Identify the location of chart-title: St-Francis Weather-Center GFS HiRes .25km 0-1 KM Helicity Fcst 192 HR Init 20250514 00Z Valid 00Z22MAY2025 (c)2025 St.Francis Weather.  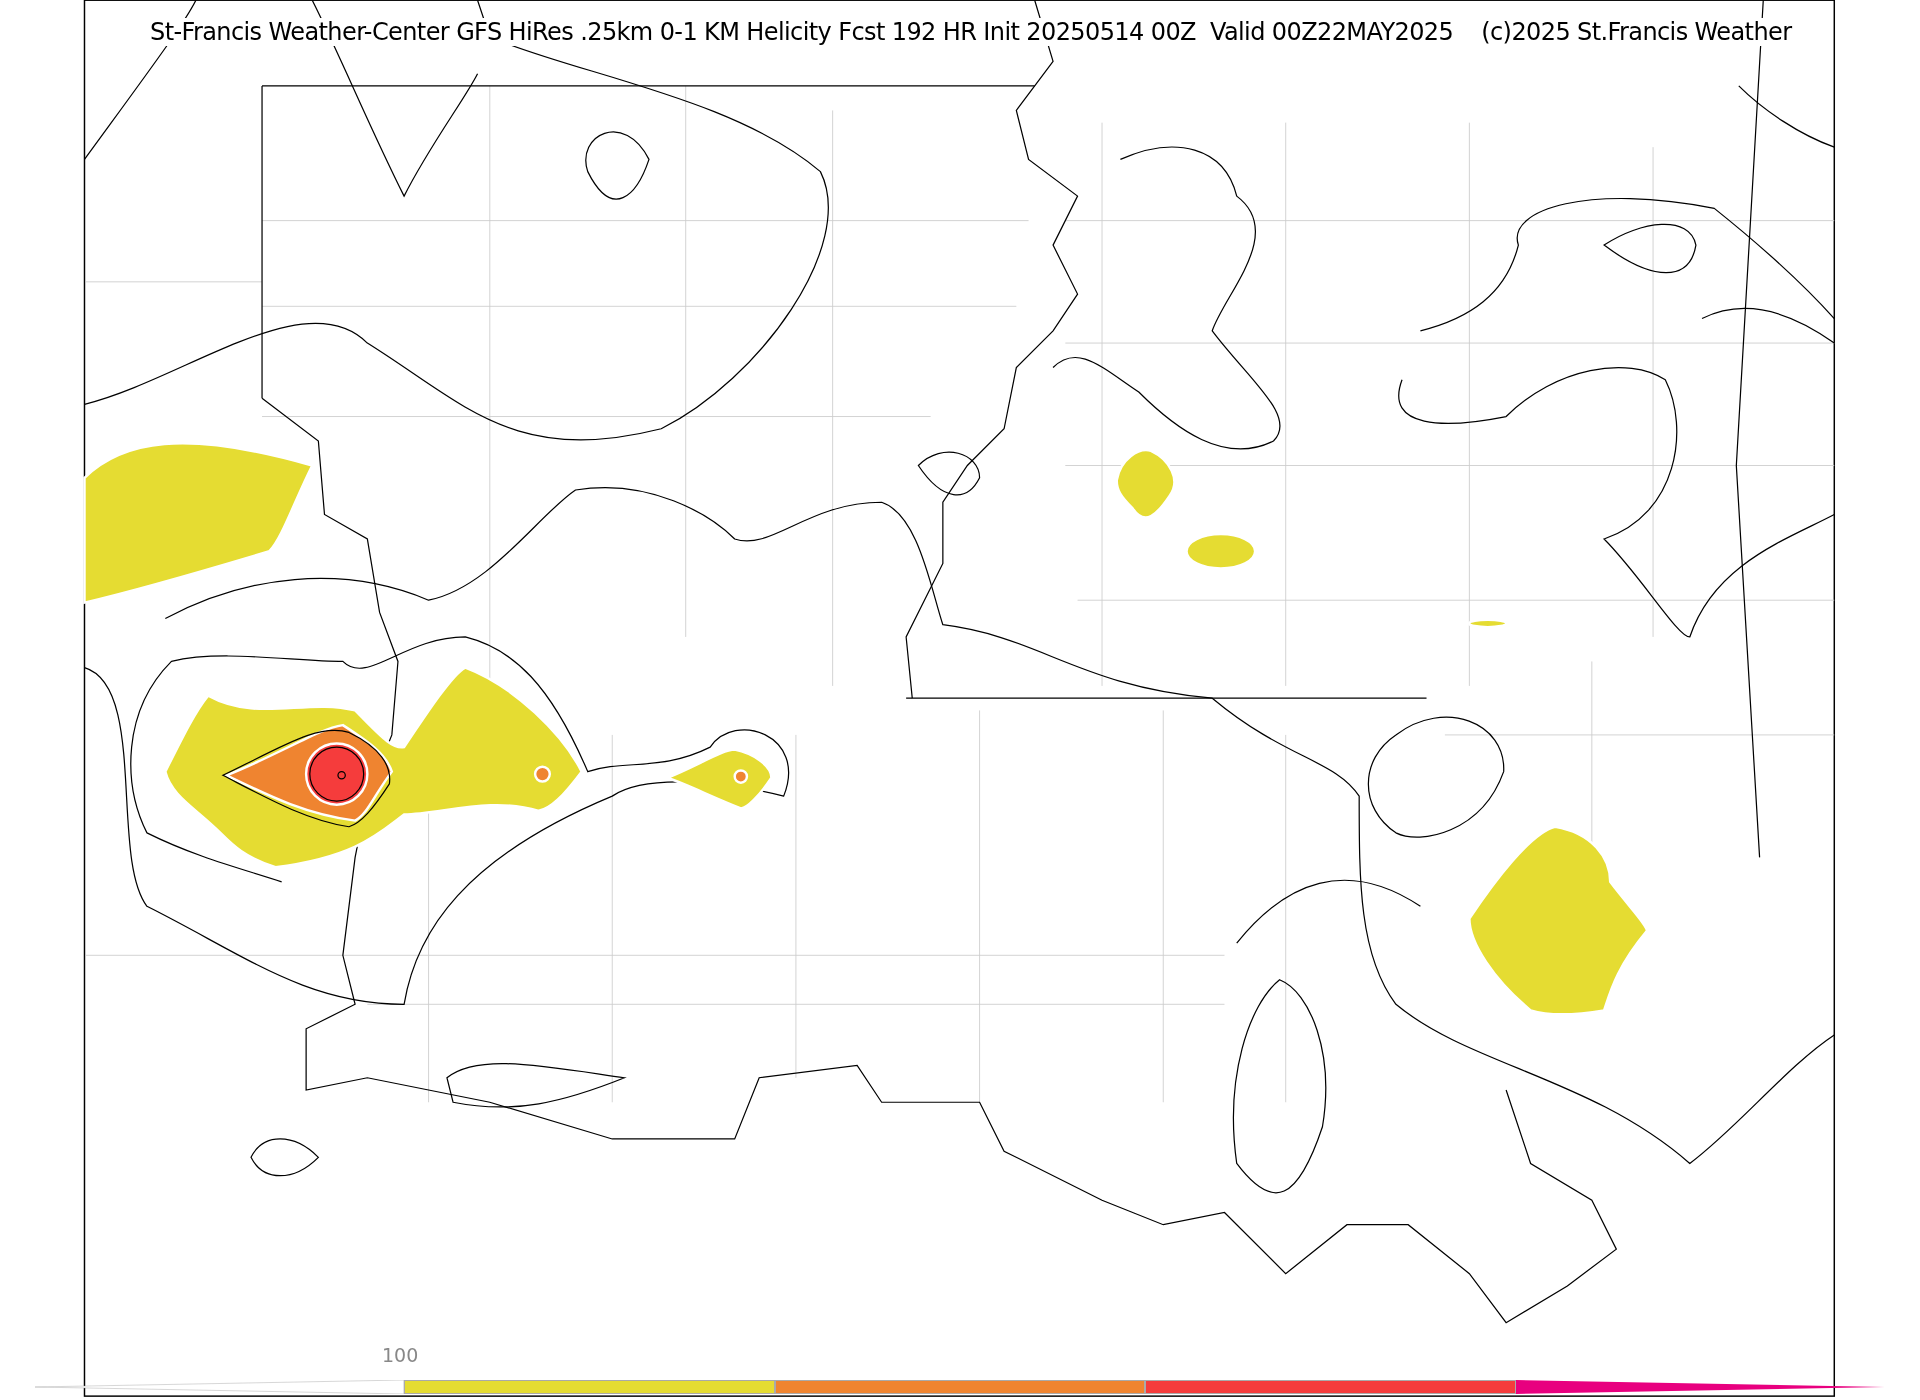
(971, 32).